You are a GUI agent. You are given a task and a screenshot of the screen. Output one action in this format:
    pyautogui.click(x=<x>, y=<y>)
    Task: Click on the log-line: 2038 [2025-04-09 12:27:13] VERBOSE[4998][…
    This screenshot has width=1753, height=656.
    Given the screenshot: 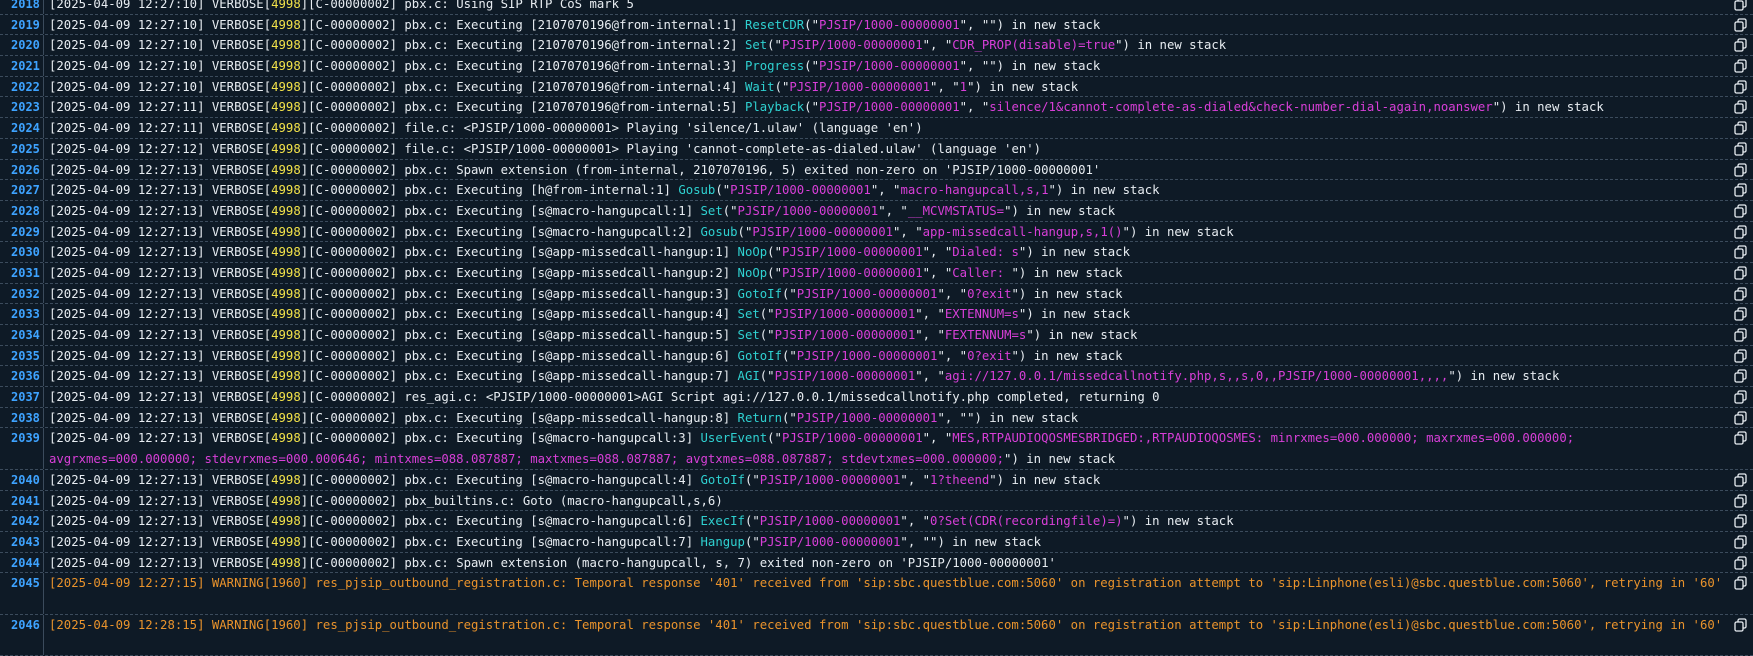 What is the action you would take?
    pyautogui.click(x=876, y=418)
    